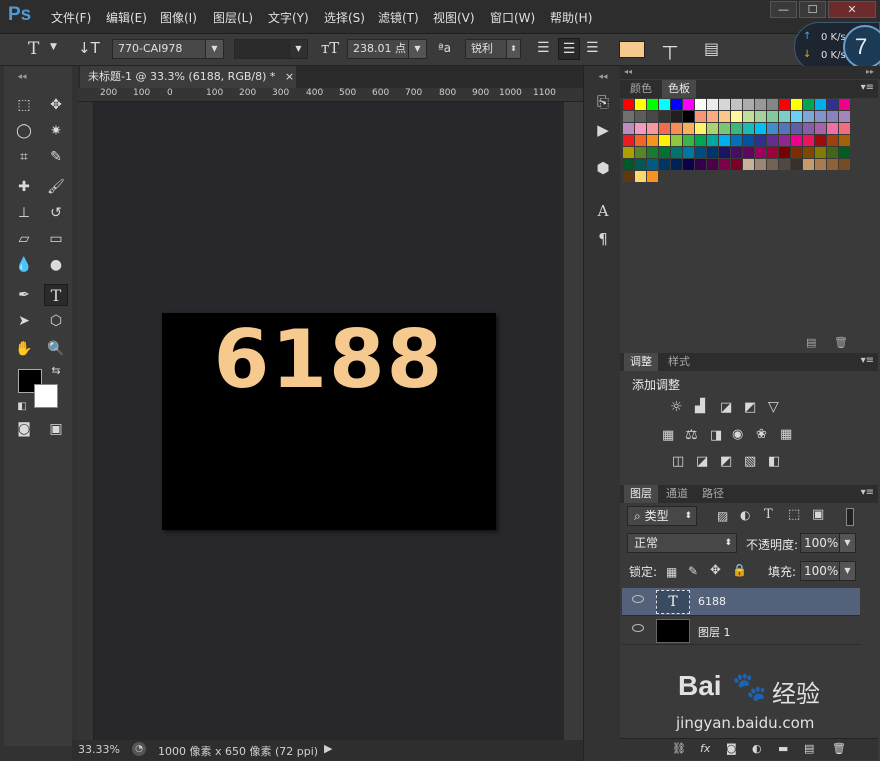 The height and width of the screenshot is (761, 880). Describe the element at coordinates (783, 748) in the screenshot. I see `new-group-icon: ▬` at that location.